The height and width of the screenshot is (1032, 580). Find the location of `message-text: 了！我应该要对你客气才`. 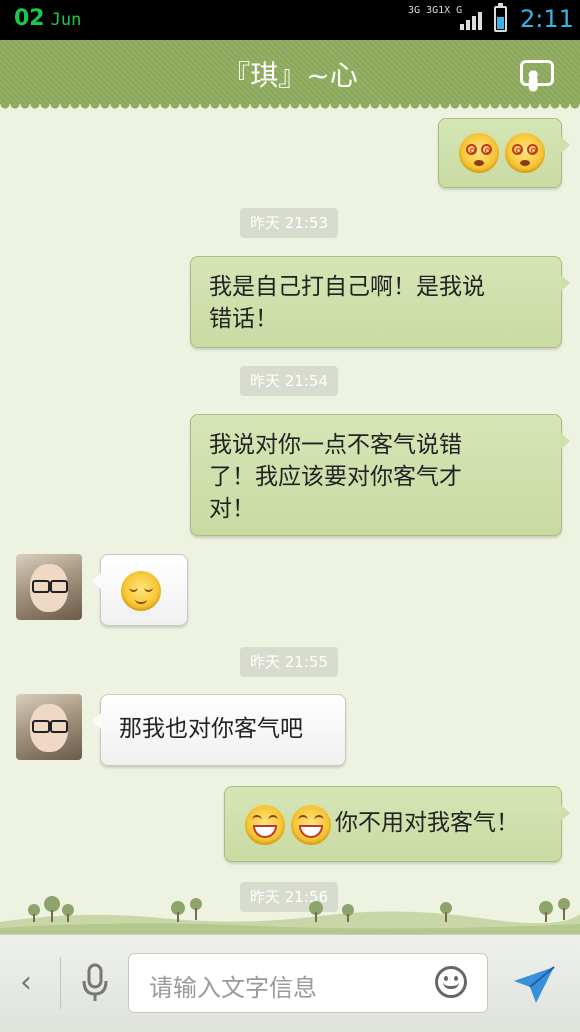

message-text: 了！我应该要对你客气才 is located at coordinates (335, 477).